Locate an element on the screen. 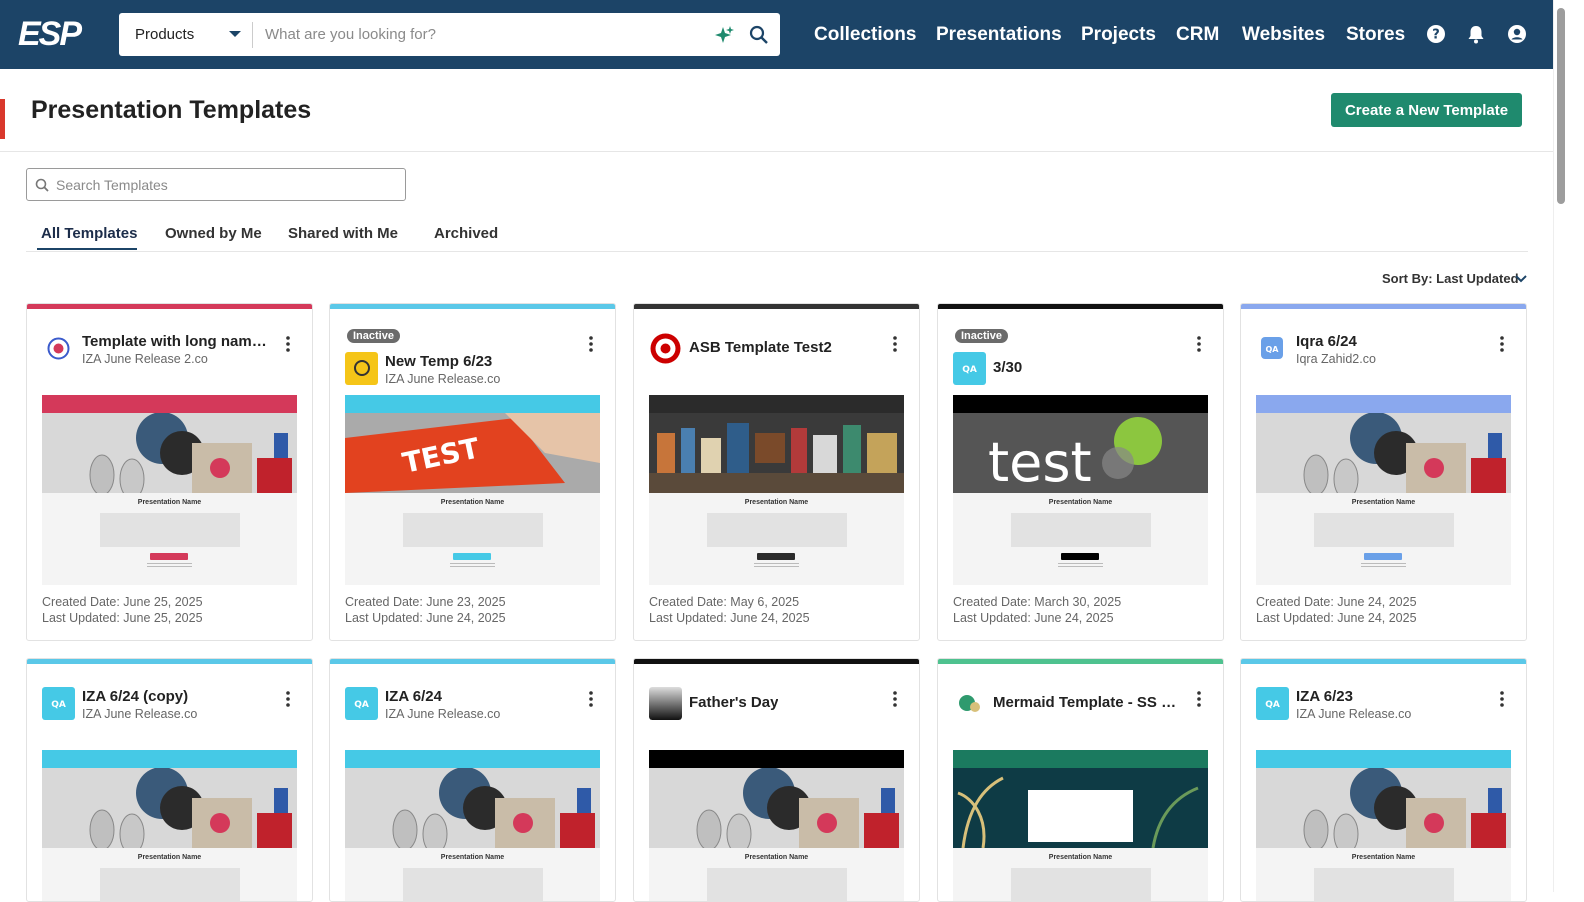 This screenshot has height=902, width=1584. create-template-button: Create a New Template is located at coordinates (1426, 110).